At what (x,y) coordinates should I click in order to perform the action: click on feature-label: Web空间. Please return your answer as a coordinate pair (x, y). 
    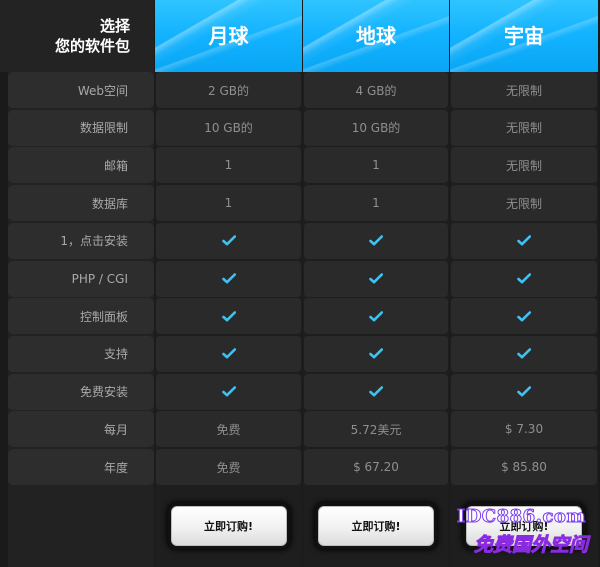
    Looking at the image, I should click on (81, 90).